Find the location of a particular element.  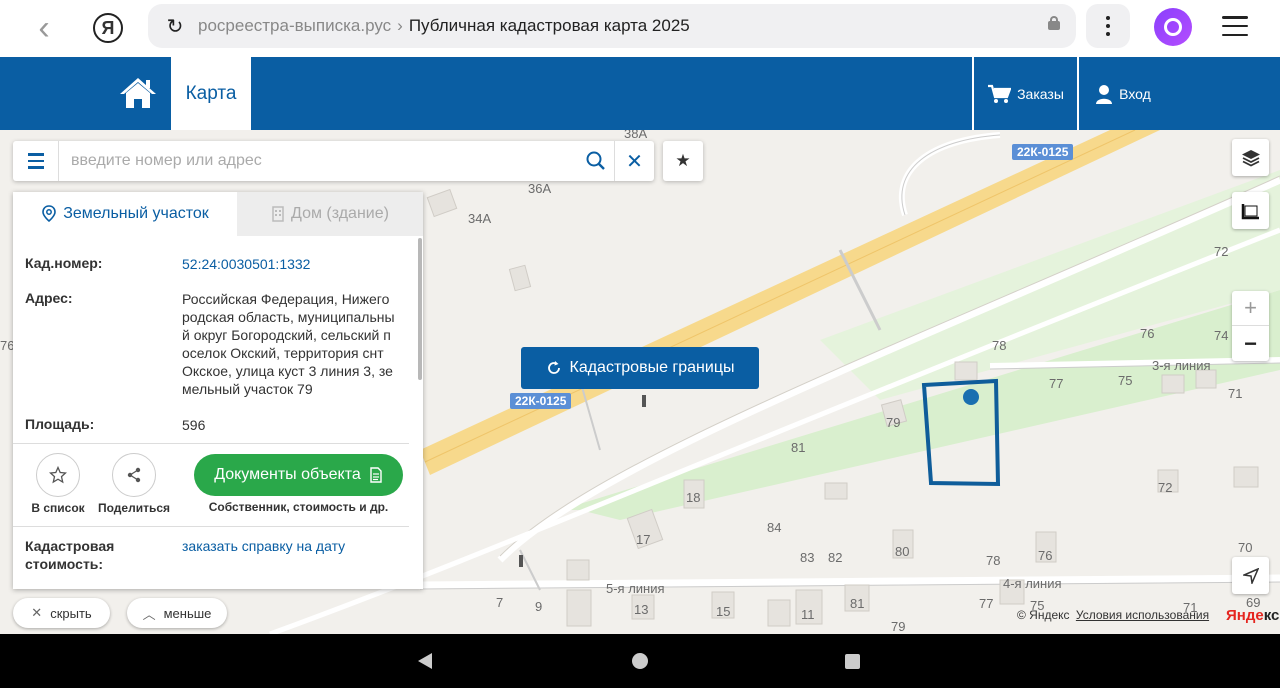

zoom-control: + − is located at coordinates (1250, 326).